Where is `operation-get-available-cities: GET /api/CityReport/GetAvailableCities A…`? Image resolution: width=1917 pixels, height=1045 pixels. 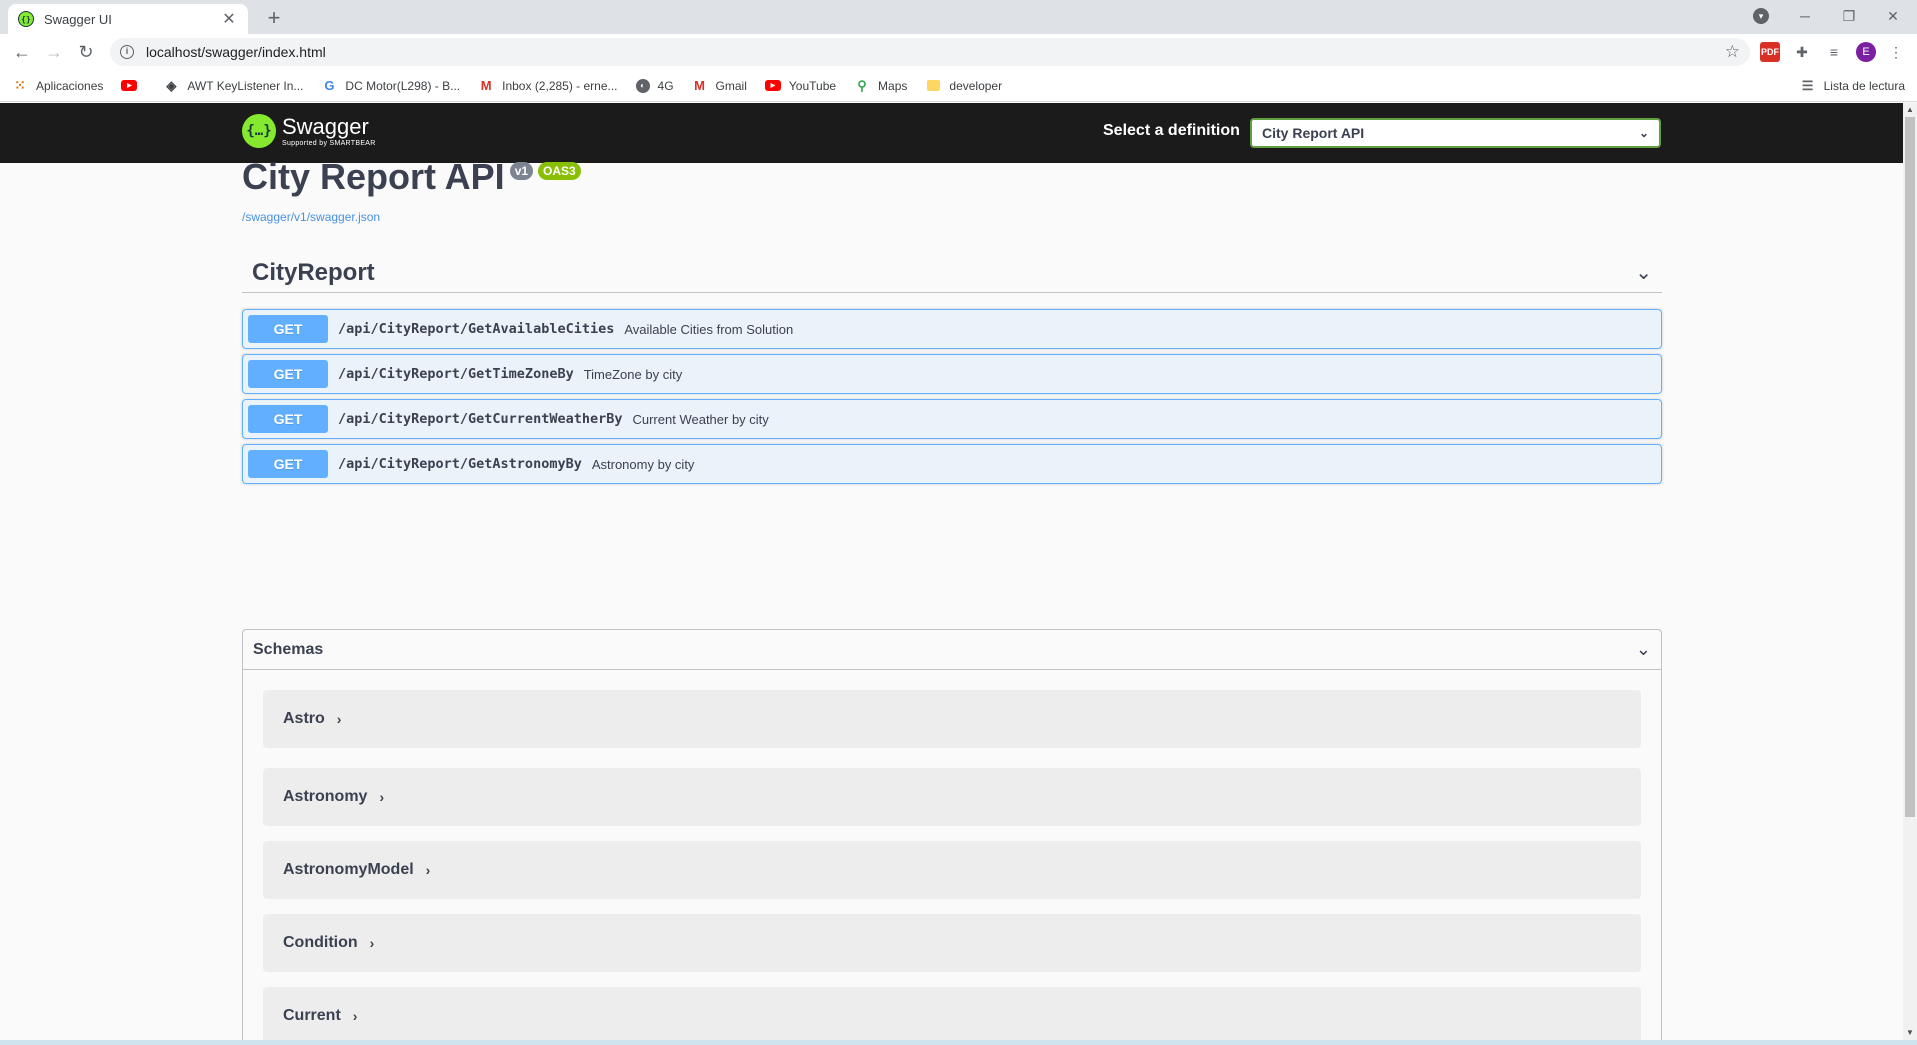 operation-get-available-cities: GET /api/CityReport/GetAvailableCities A… is located at coordinates (952, 329).